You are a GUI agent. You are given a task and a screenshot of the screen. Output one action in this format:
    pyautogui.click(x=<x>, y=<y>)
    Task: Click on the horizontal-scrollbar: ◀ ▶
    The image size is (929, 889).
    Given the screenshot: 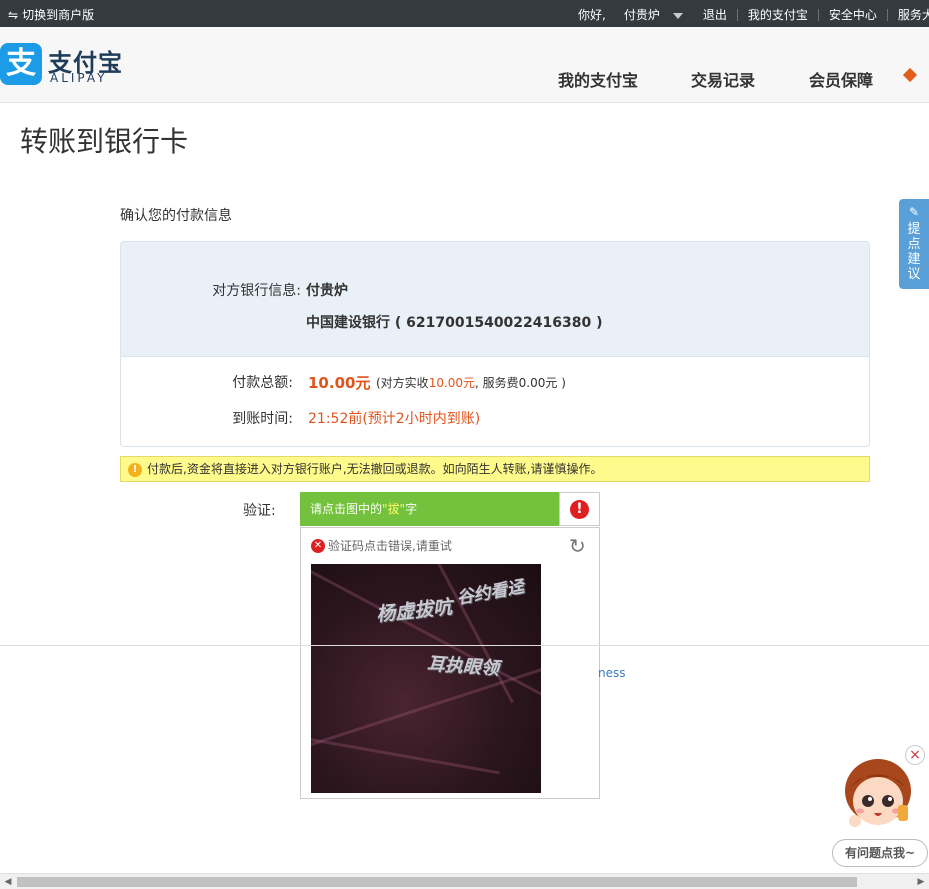 What is the action you would take?
    pyautogui.click(x=464, y=881)
    